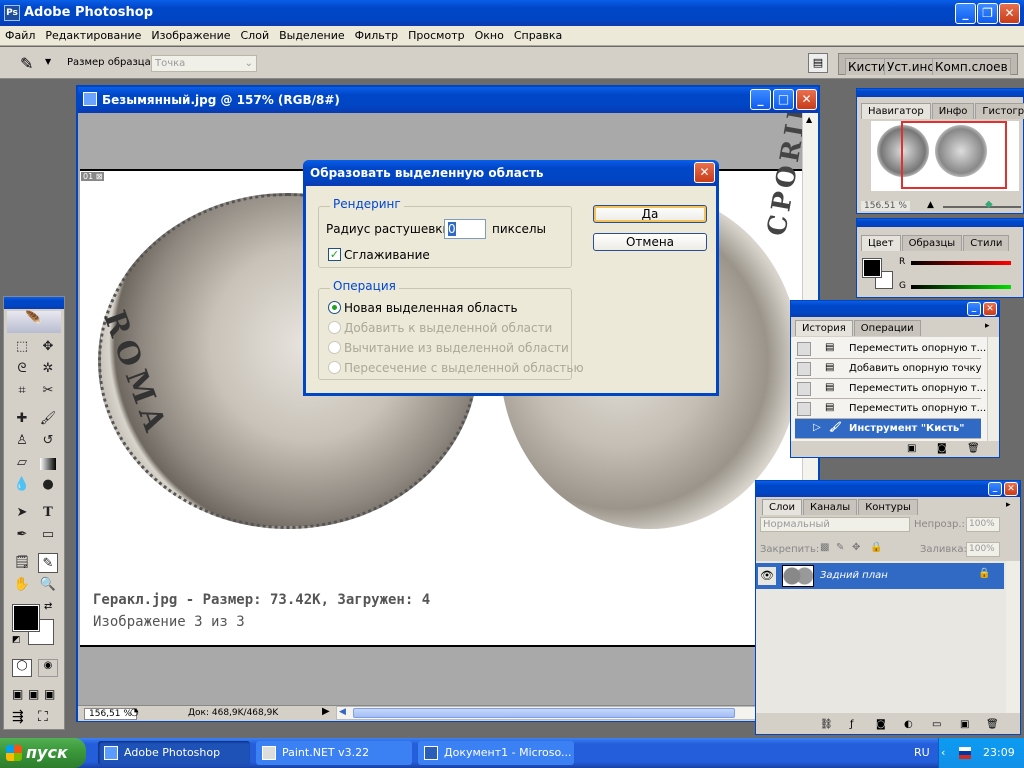 This screenshot has height=768, width=1024. I want to click on scroll-left-arrow-icon: ◀, so click(342, 712).